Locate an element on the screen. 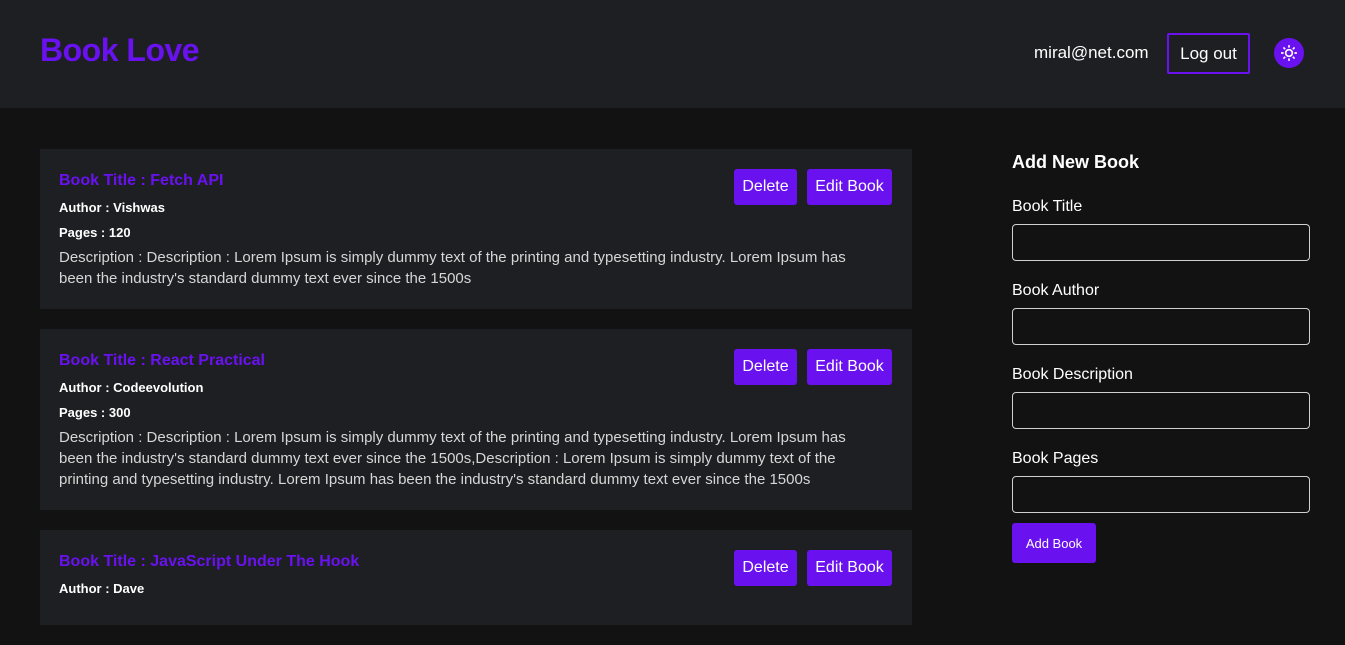  gear-icon is located at coordinates (1289, 53).